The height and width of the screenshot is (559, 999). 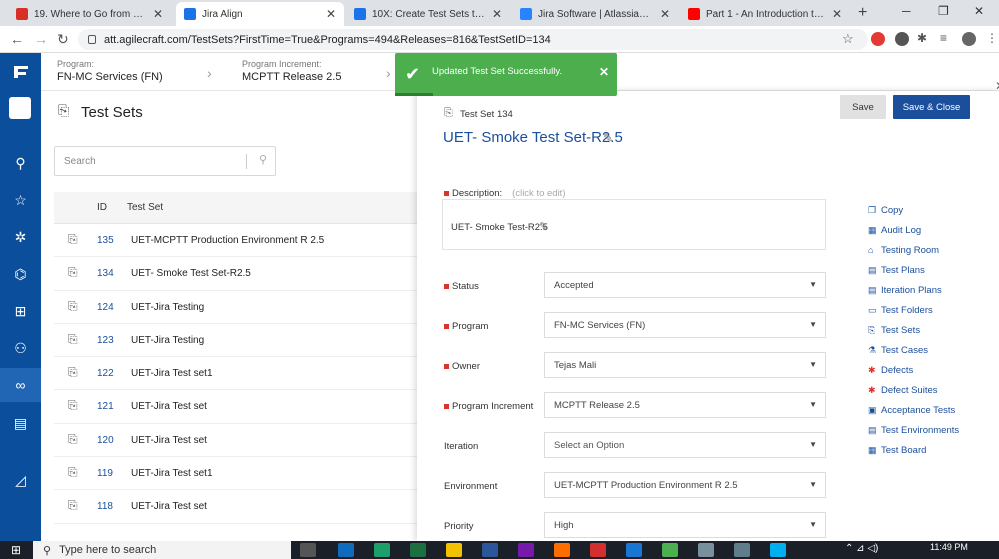 What do you see at coordinates (20, 423) in the screenshot?
I see `inbox-icon: ▤` at bounding box center [20, 423].